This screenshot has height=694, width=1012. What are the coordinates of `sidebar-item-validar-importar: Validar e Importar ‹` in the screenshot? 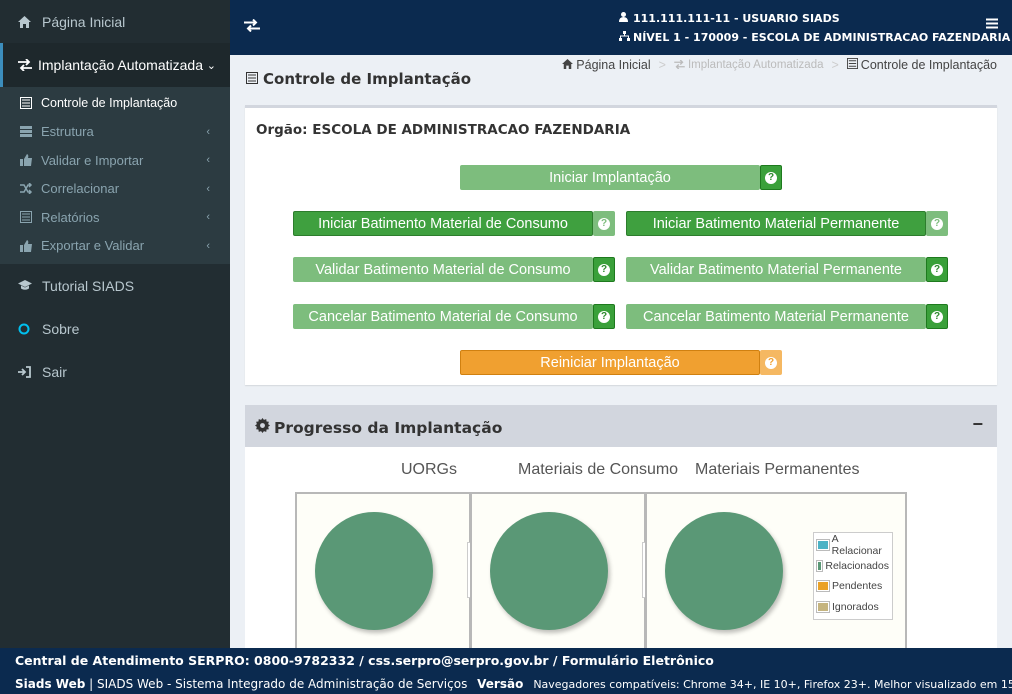 It's located at (115, 160).